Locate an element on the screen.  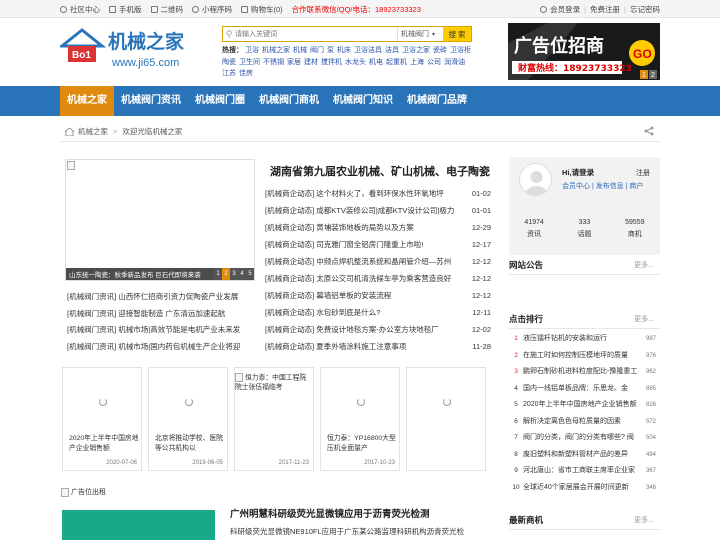
news-item: [机械商企动态] 黄埔装饰地板的局势以及方案 12-29 is located at coordinates (378, 227).